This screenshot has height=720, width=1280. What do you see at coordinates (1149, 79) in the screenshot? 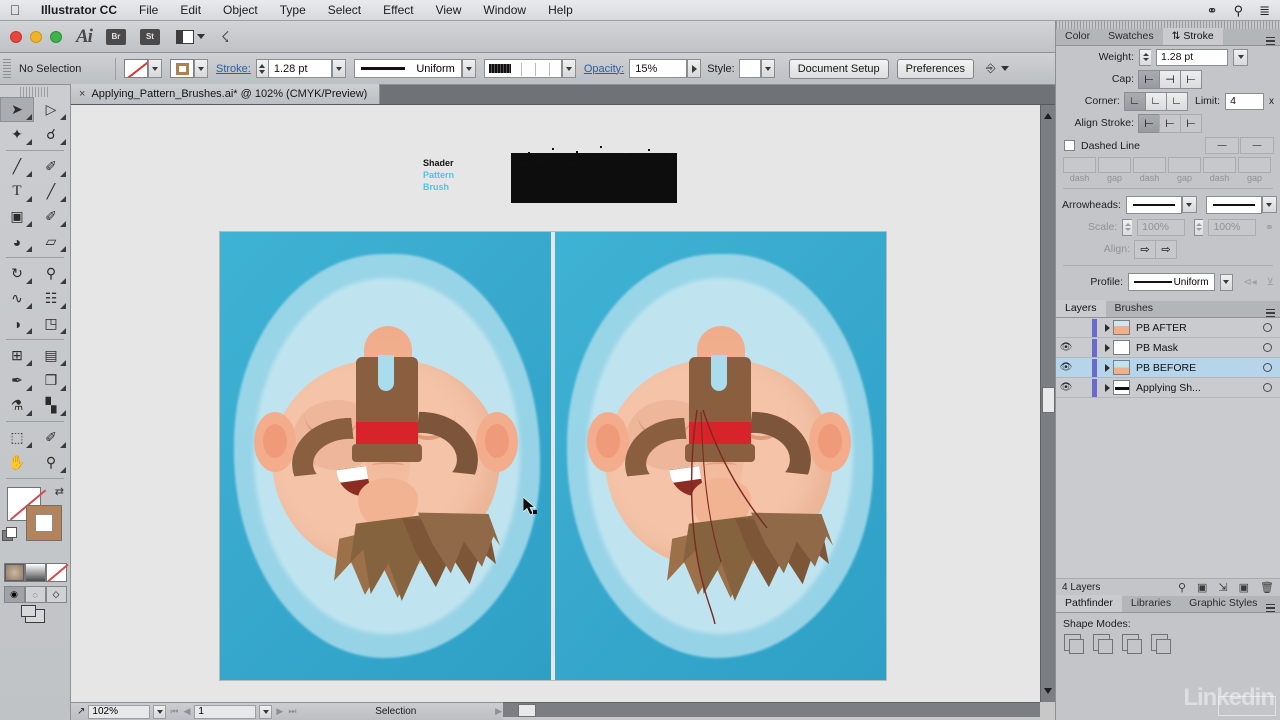
I see `butt-cap-button: ⊢` at bounding box center [1149, 79].